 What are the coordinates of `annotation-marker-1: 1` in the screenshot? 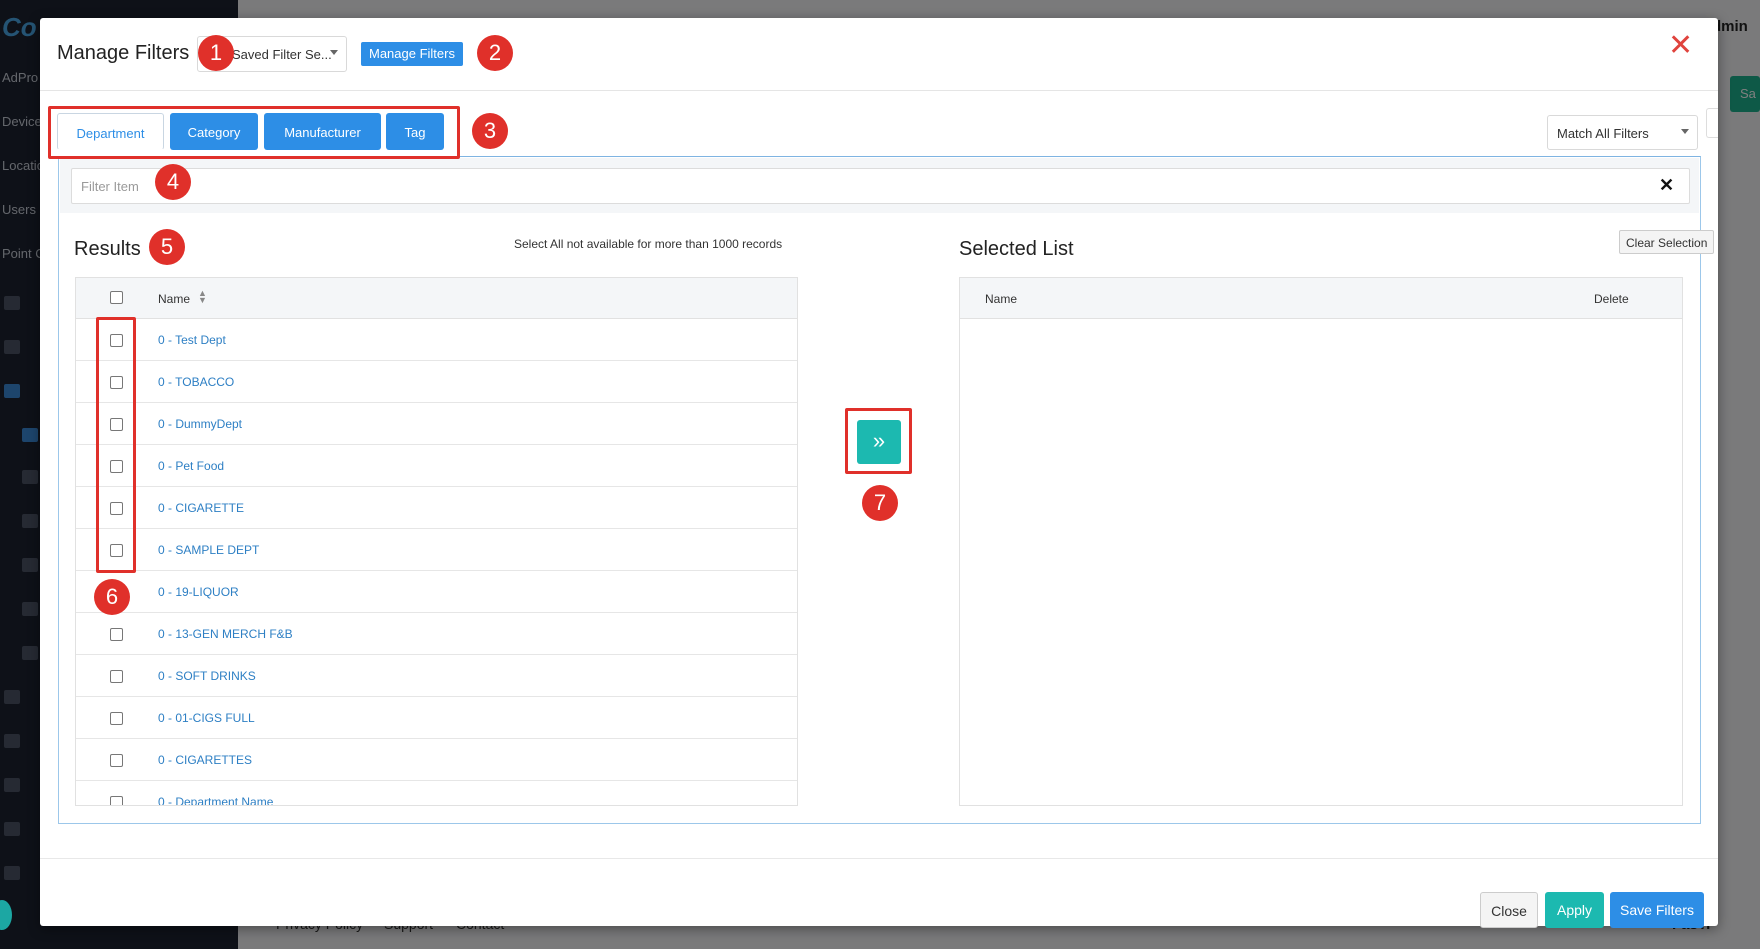 It's located at (216, 53).